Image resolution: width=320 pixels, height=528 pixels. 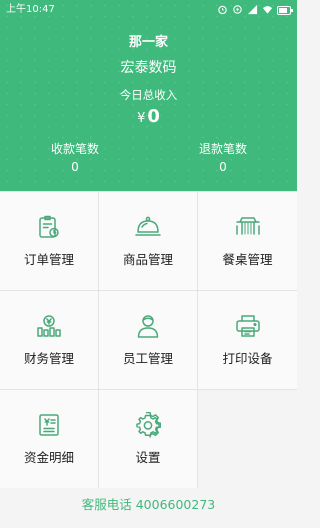 What do you see at coordinates (148, 425) in the screenshot?
I see `settings-icon` at bounding box center [148, 425].